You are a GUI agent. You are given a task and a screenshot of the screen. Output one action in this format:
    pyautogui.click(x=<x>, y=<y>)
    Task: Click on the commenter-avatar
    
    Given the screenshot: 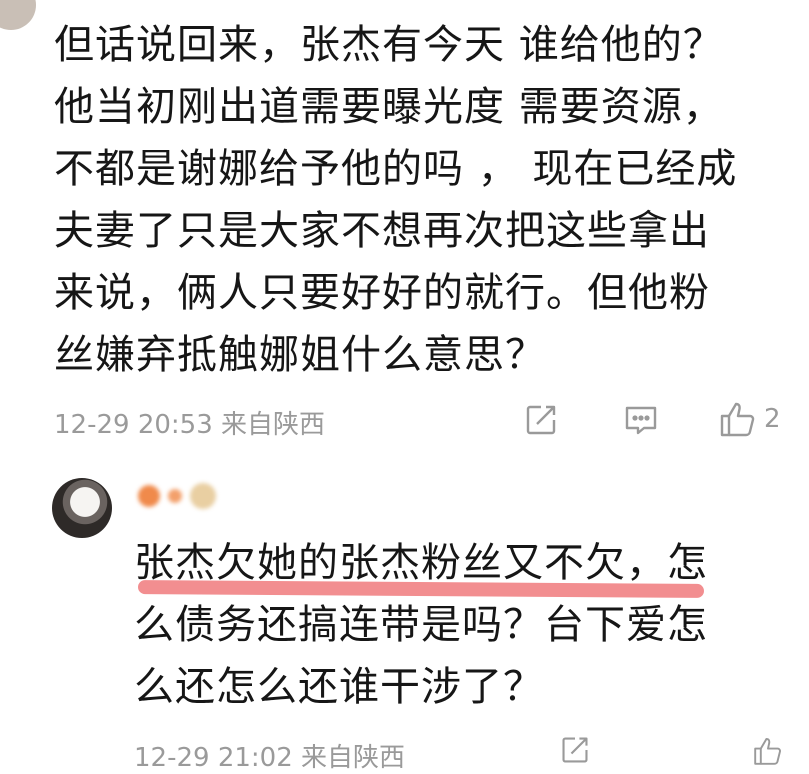 What is the action you would take?
    pyautogui.click(x=18, y=15)
    